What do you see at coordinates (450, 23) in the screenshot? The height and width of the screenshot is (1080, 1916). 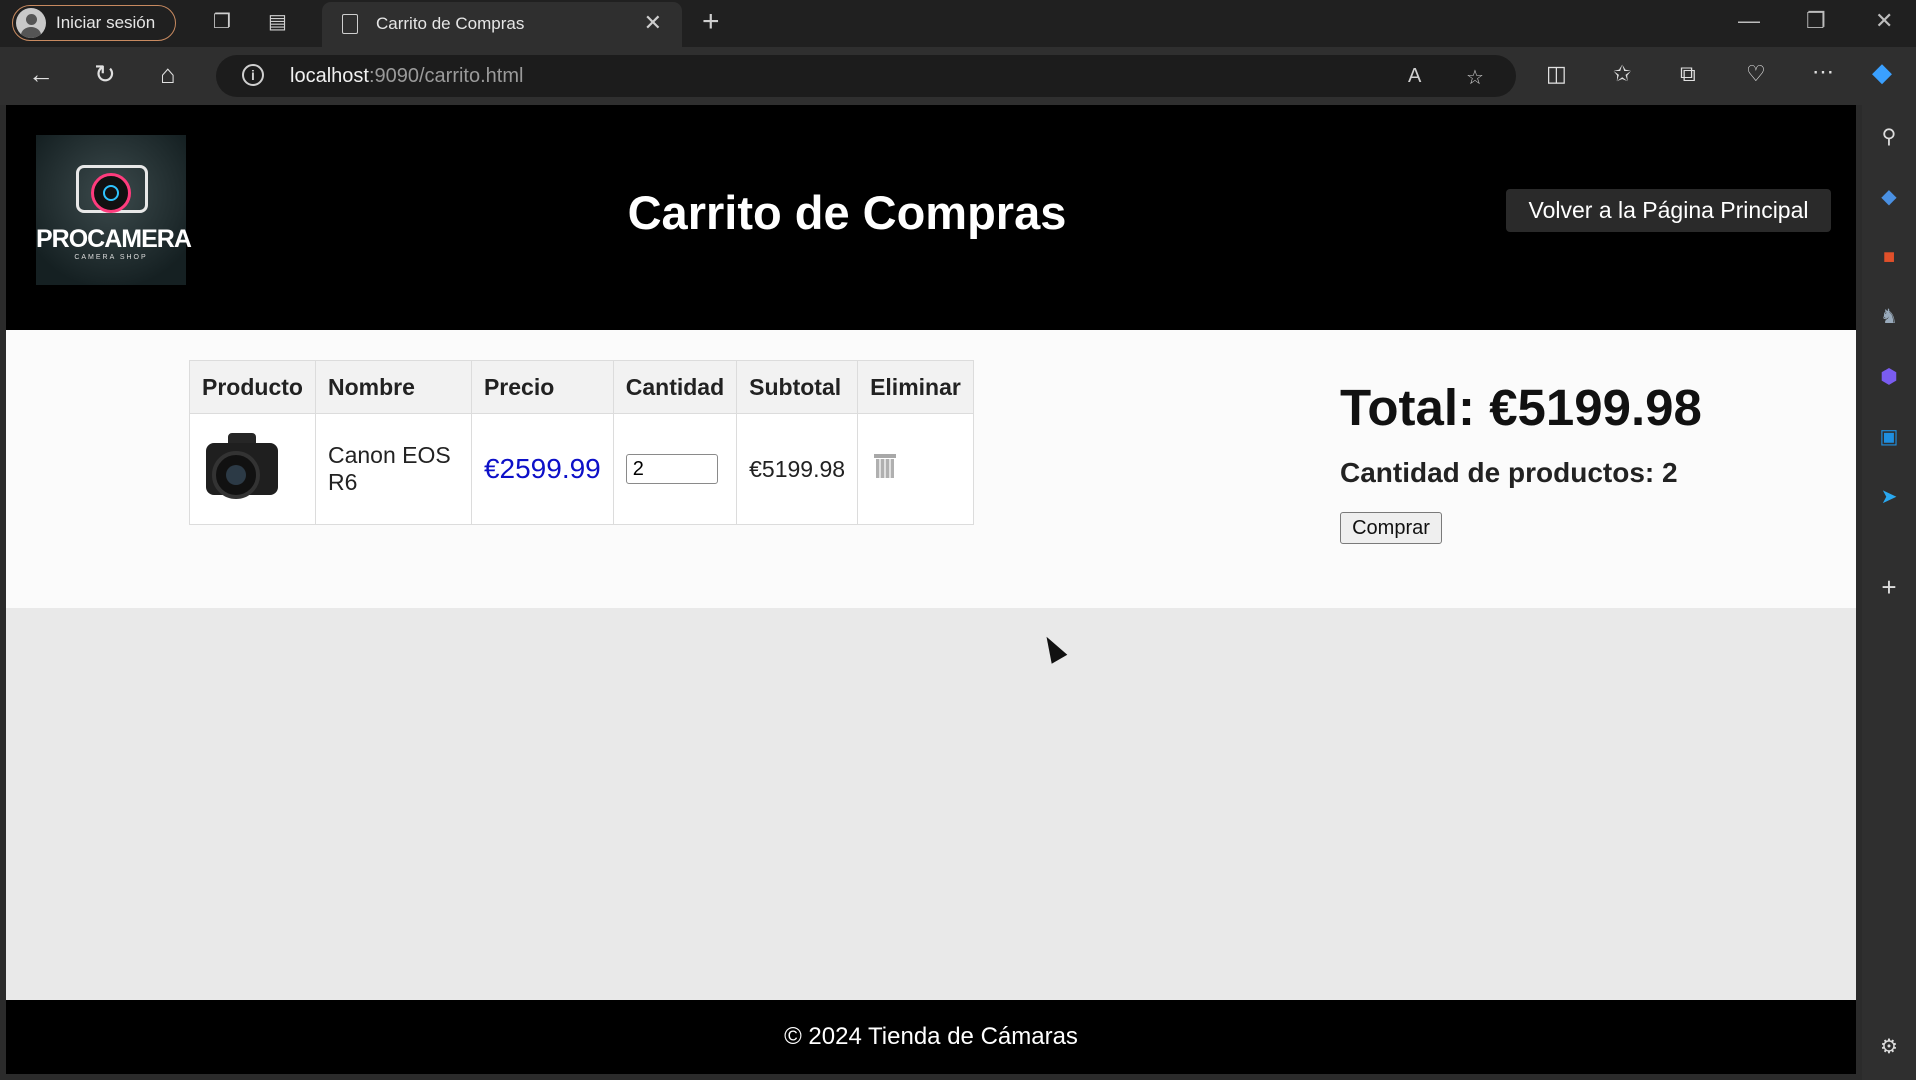 I see `tab-title: Carrito de Compras` at bounding box center [450, 23].